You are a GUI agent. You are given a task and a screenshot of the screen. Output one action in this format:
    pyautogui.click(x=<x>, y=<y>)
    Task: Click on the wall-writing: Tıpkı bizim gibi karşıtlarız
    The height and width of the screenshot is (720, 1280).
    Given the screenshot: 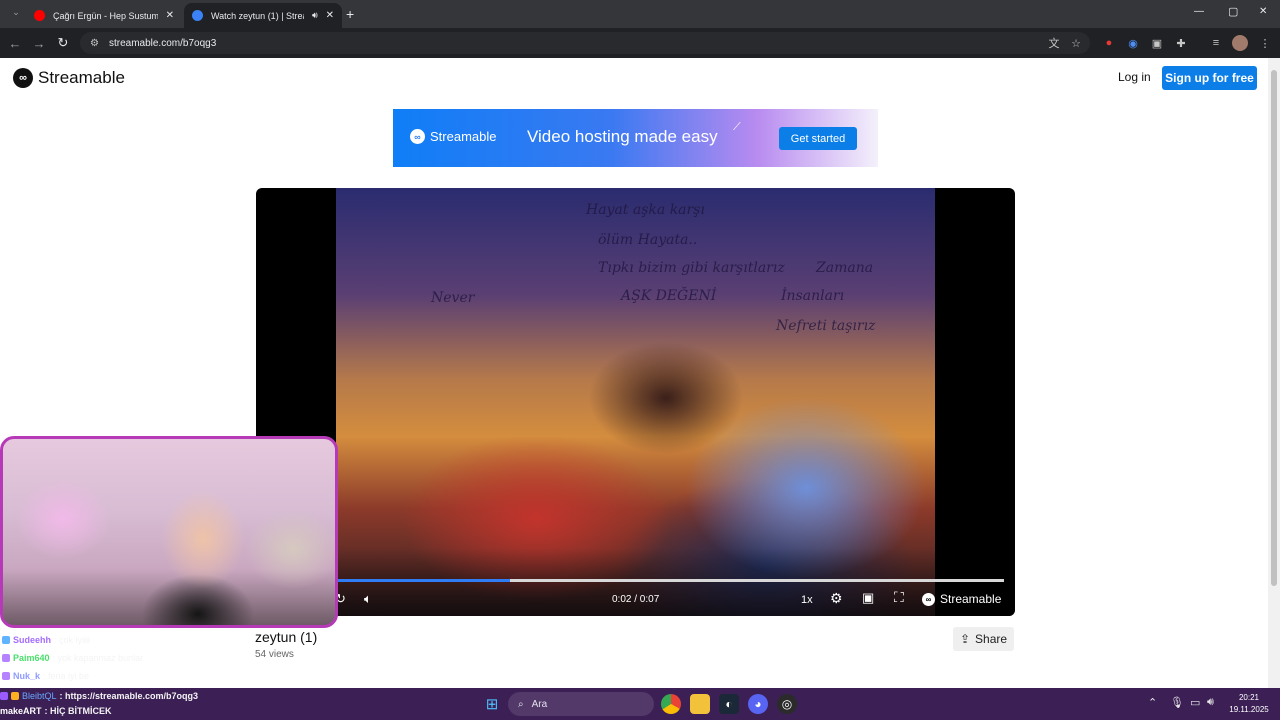 What is the action you would take?
    pyautogui.click(x=691, y=268)
    